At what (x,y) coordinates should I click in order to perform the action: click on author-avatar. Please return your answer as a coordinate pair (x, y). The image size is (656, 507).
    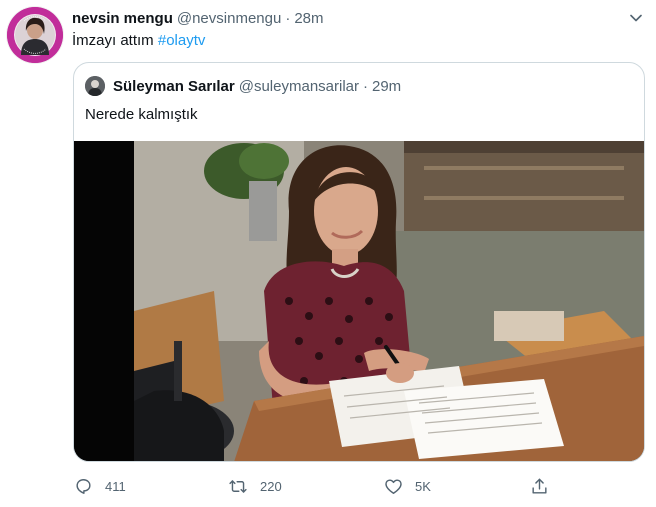
    Looking at the image, I should click on (35, 35).